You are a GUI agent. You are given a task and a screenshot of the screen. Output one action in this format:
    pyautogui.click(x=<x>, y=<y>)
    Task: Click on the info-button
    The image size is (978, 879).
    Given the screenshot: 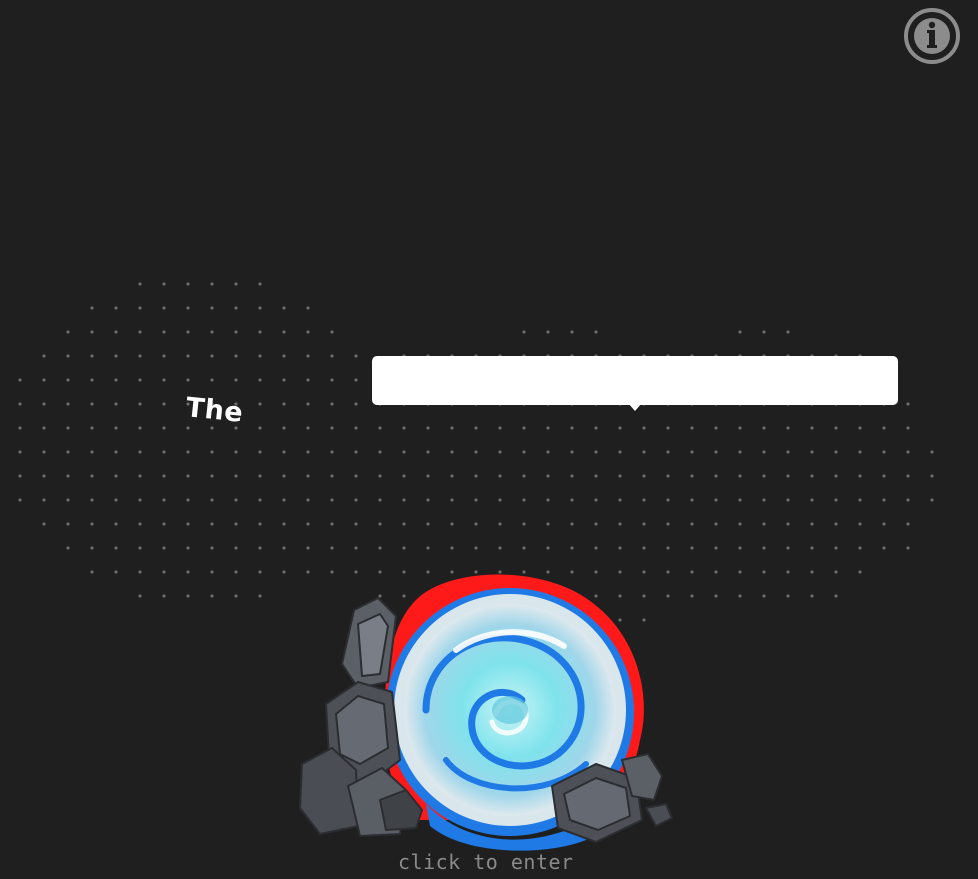 What is the action you would take?
    pyautogui.click(x=932, y=36)
    